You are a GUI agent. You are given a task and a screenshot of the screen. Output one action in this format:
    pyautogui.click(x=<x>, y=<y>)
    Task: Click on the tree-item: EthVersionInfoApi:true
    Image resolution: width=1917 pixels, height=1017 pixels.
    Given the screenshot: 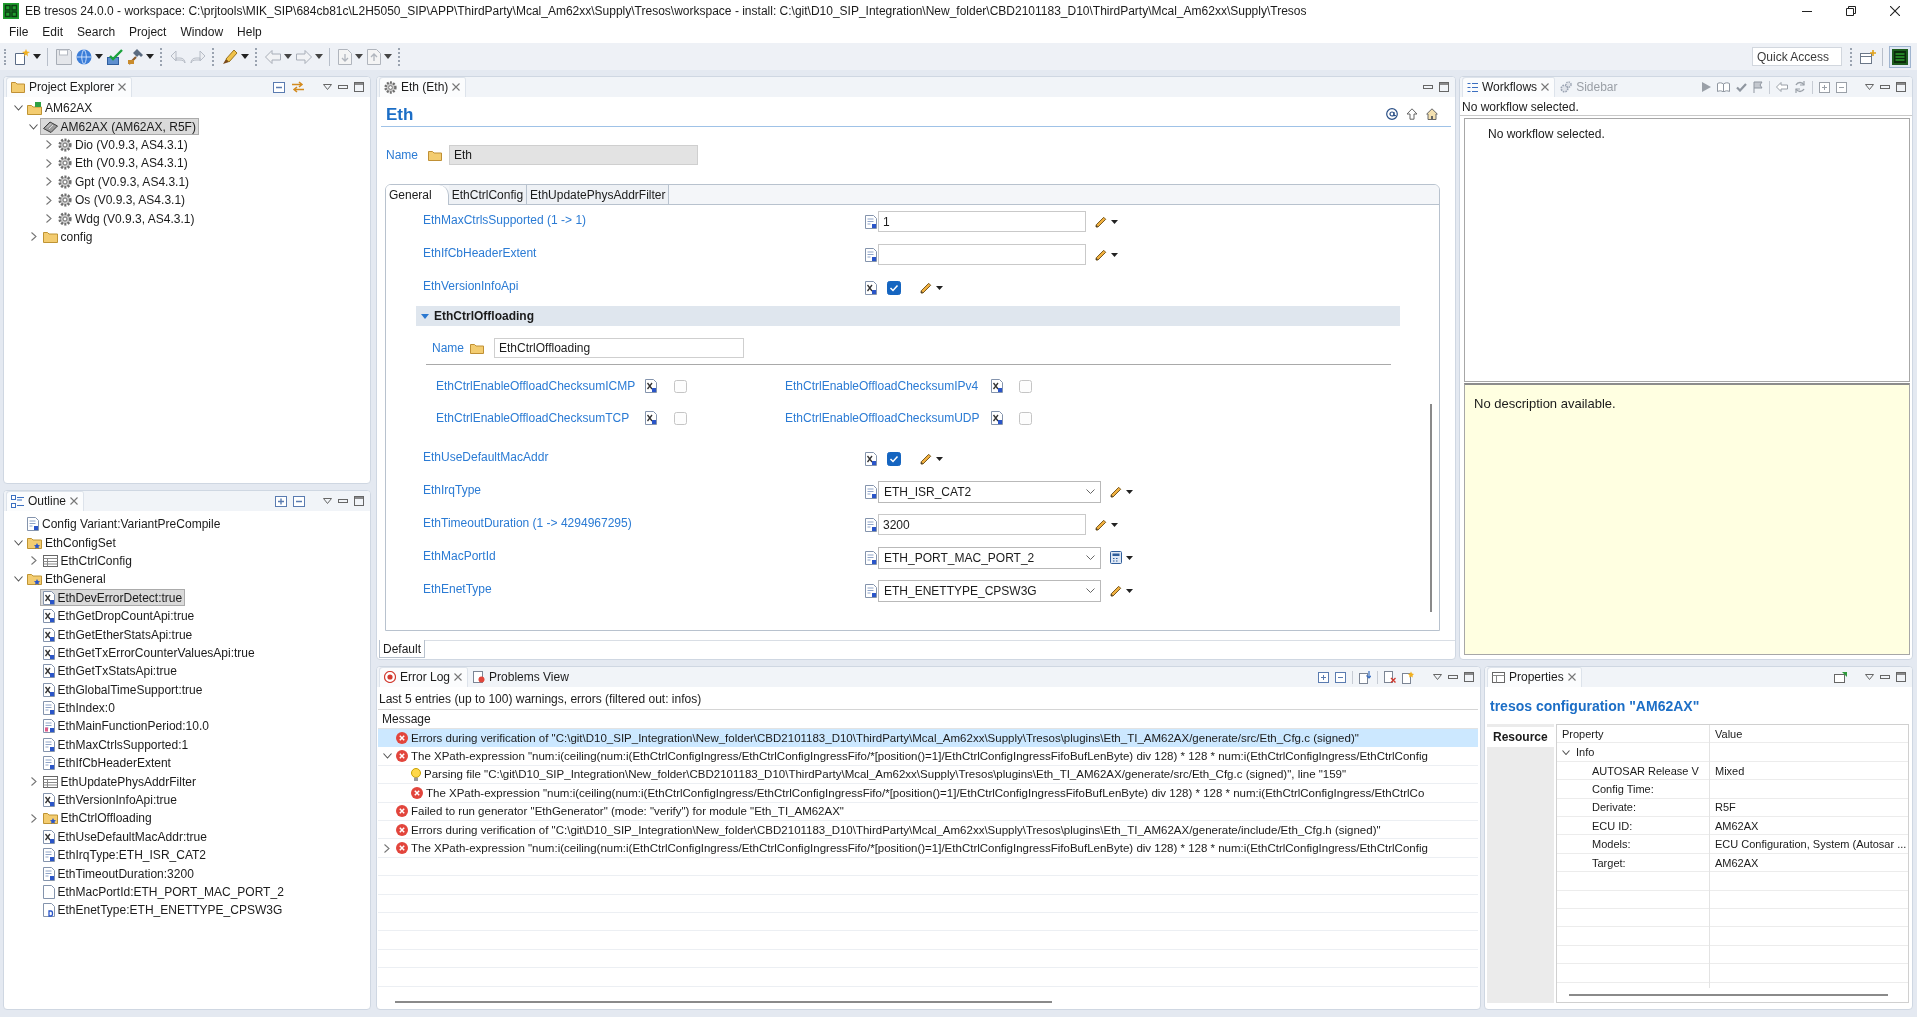 What is the action you would take?
    pyautogui.click(x=109, y=800)
    